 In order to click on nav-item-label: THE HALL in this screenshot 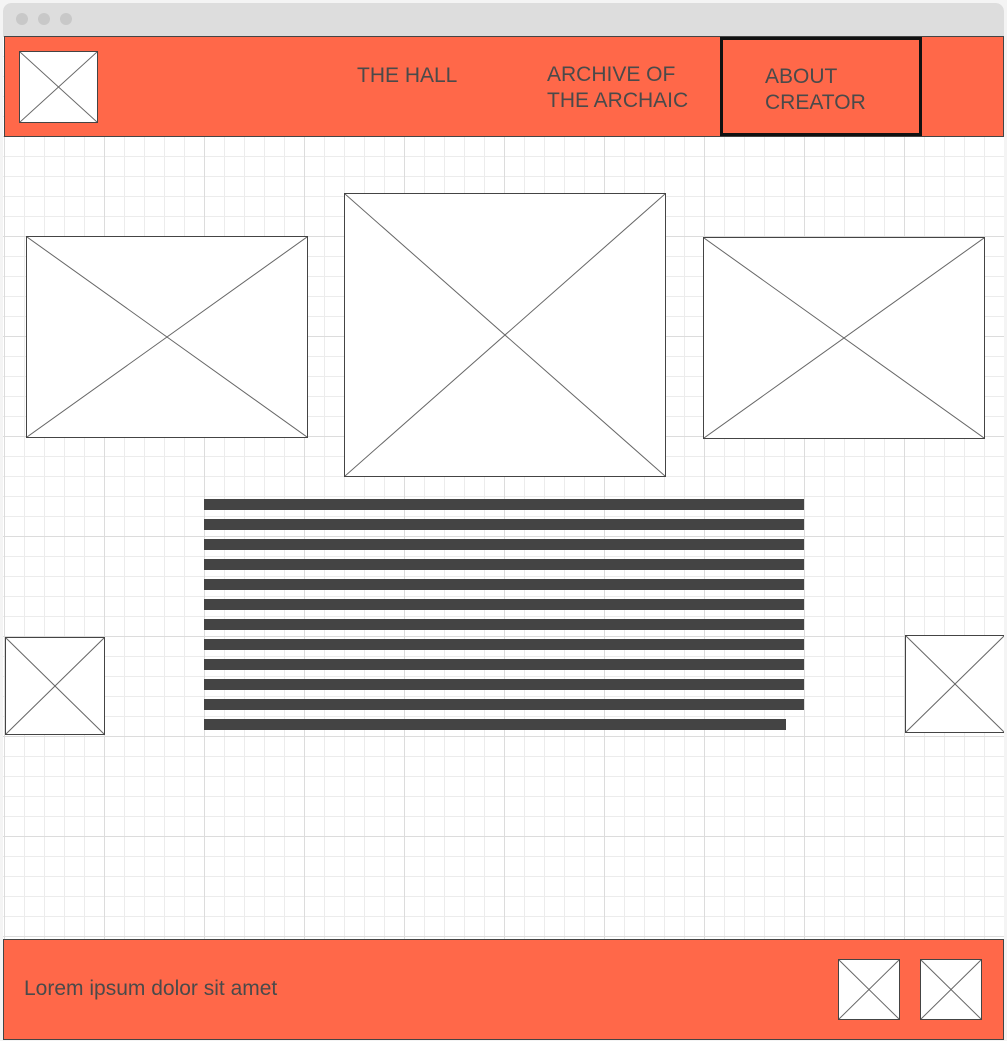, I will do `click(407, 75)`.